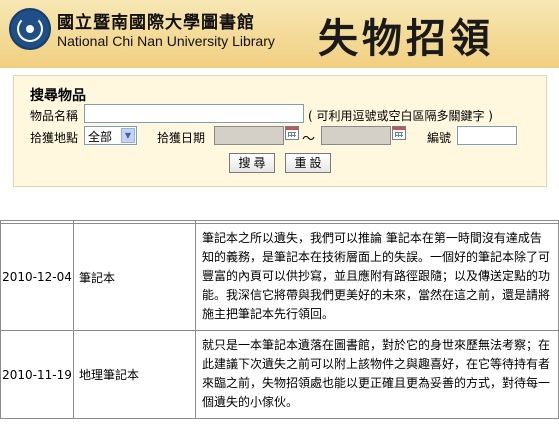  What do you see at coordinates (194, 113) in the screenshot?
I see `item-name-input` at bounding box center [194, 113].